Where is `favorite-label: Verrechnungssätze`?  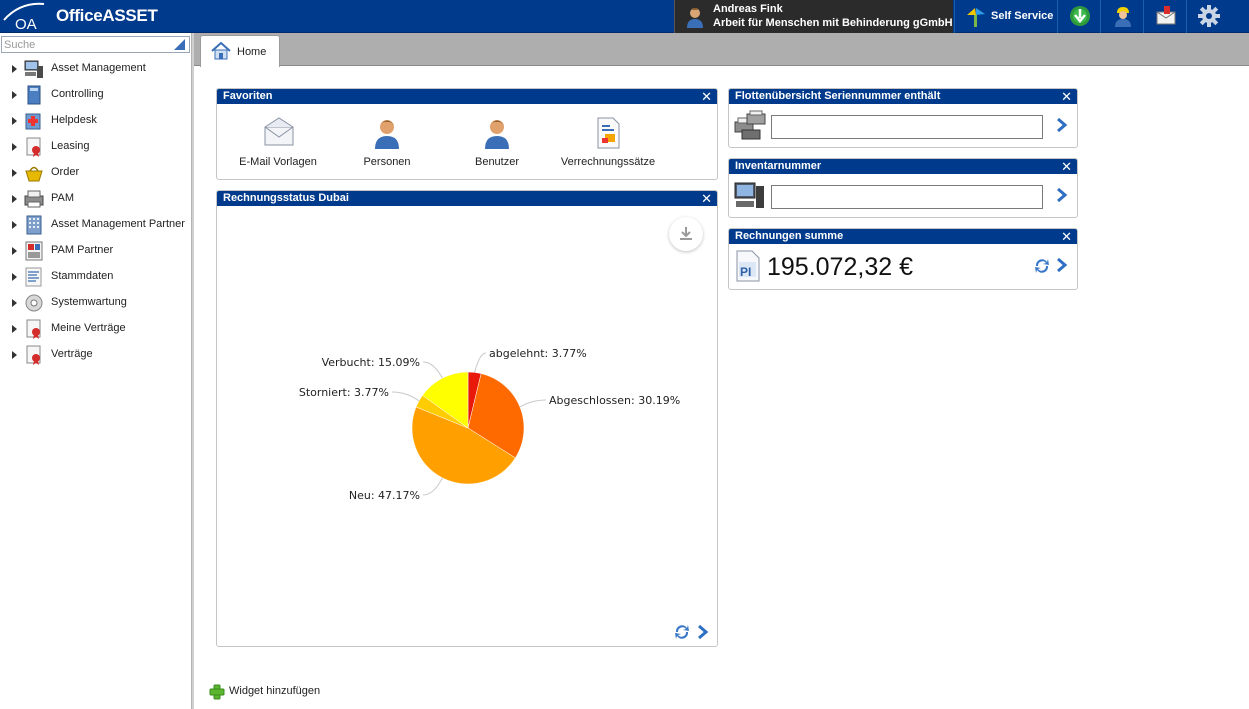
favorite-label: Verrechnungssätze is located at coordinates (608, 162).